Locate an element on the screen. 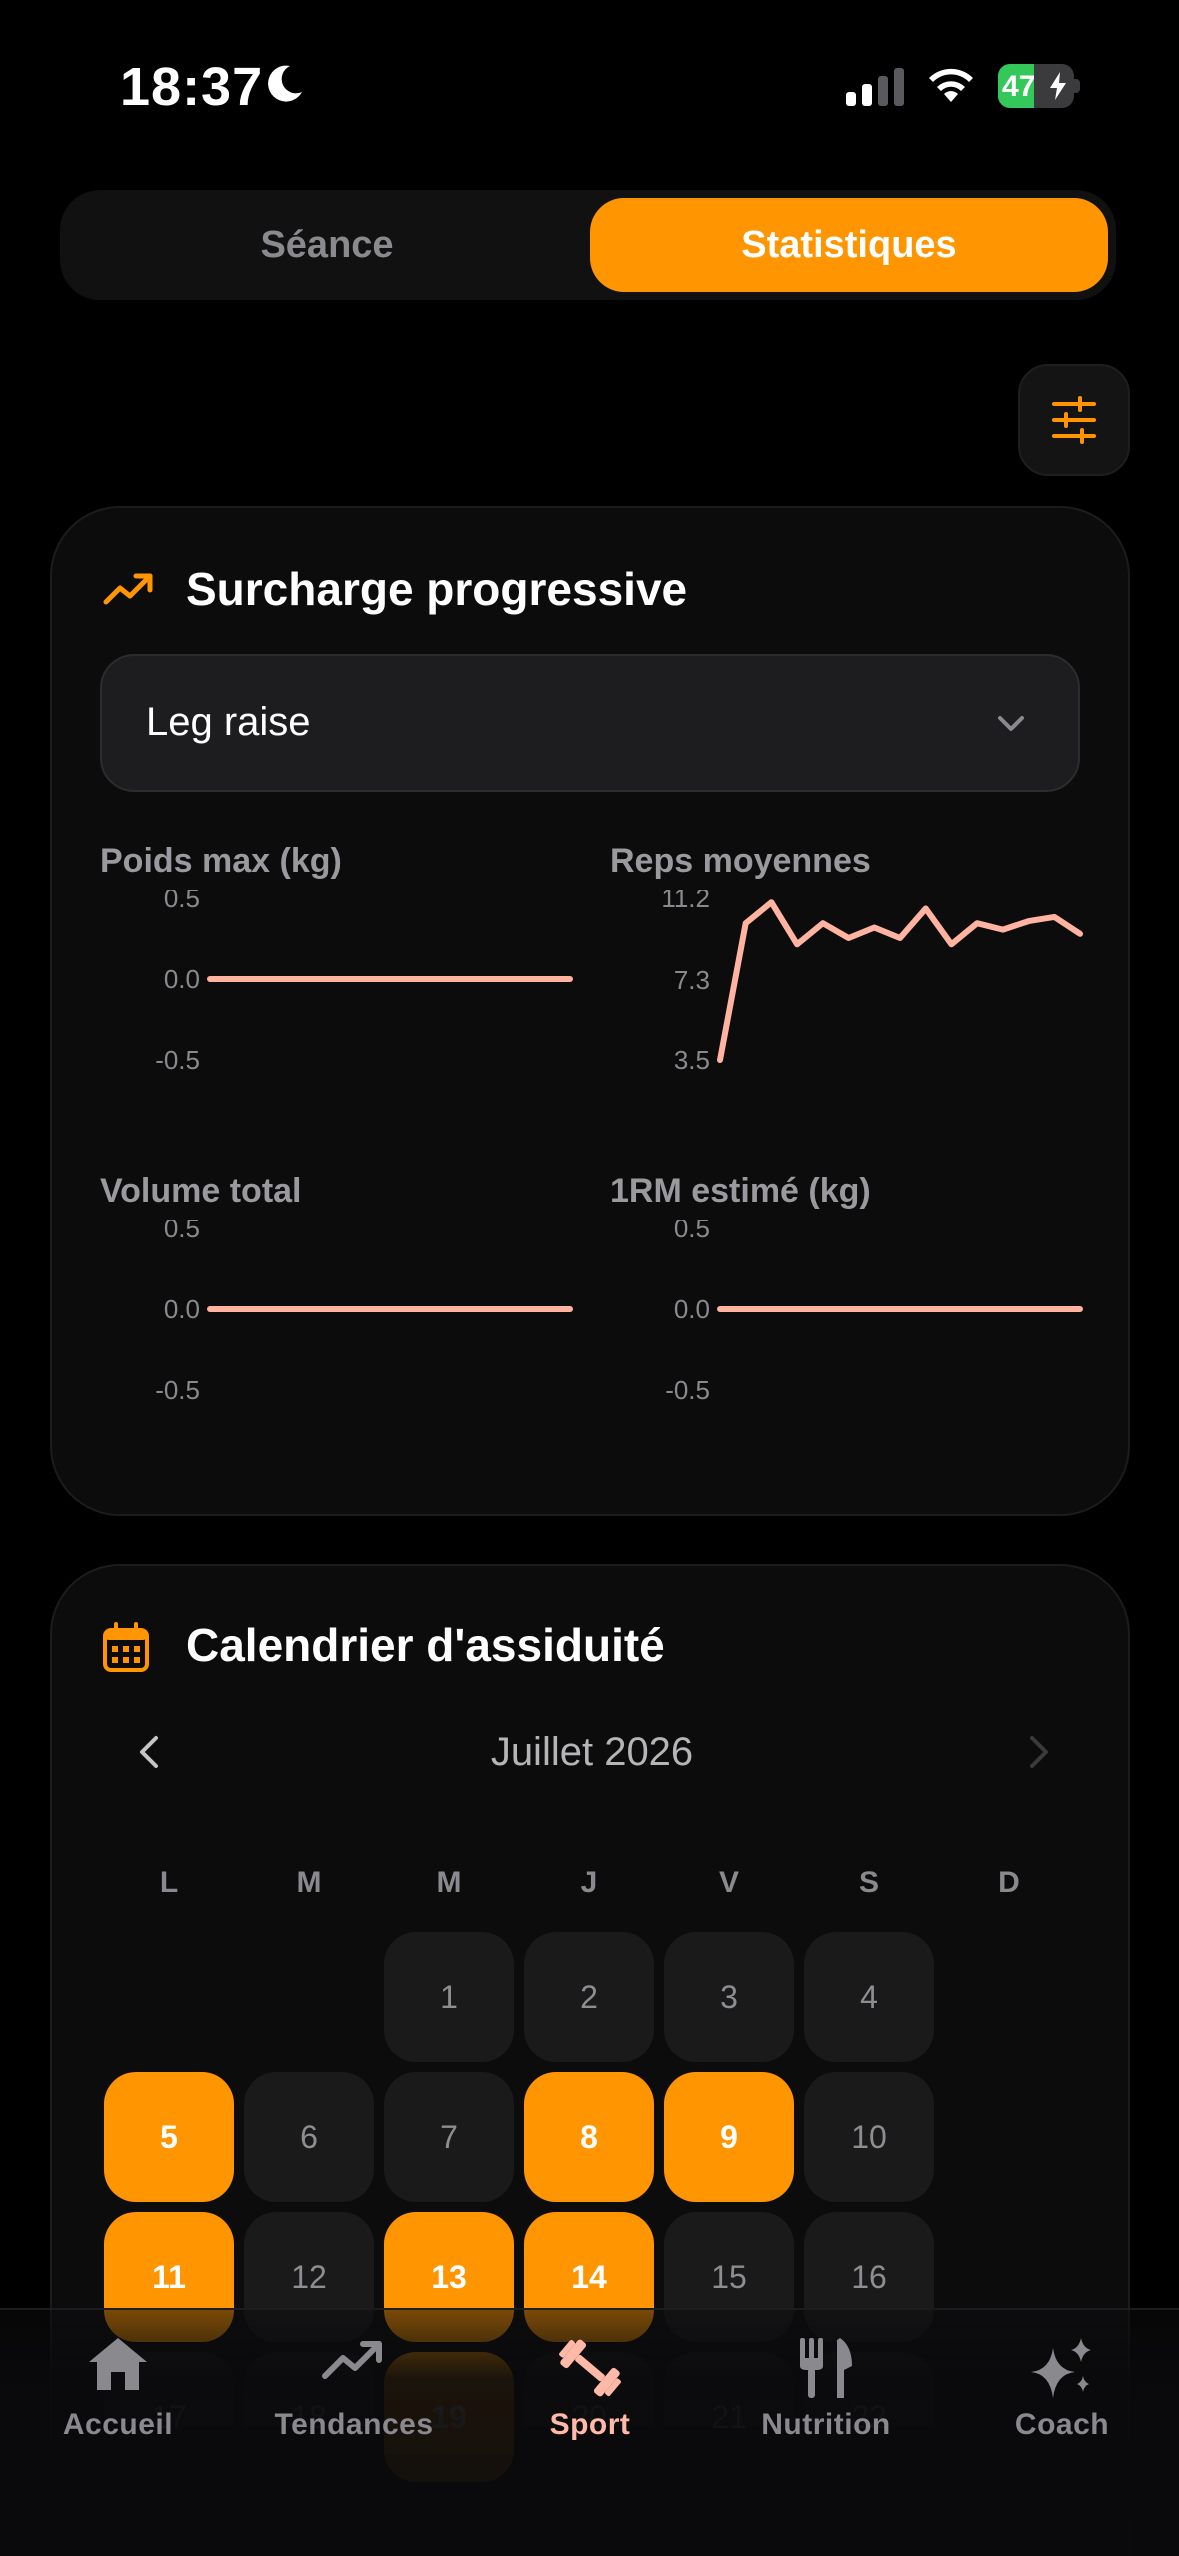 The image size is (1179, 2556). calendar-day: 8 is located at coordinates (589, 2137).